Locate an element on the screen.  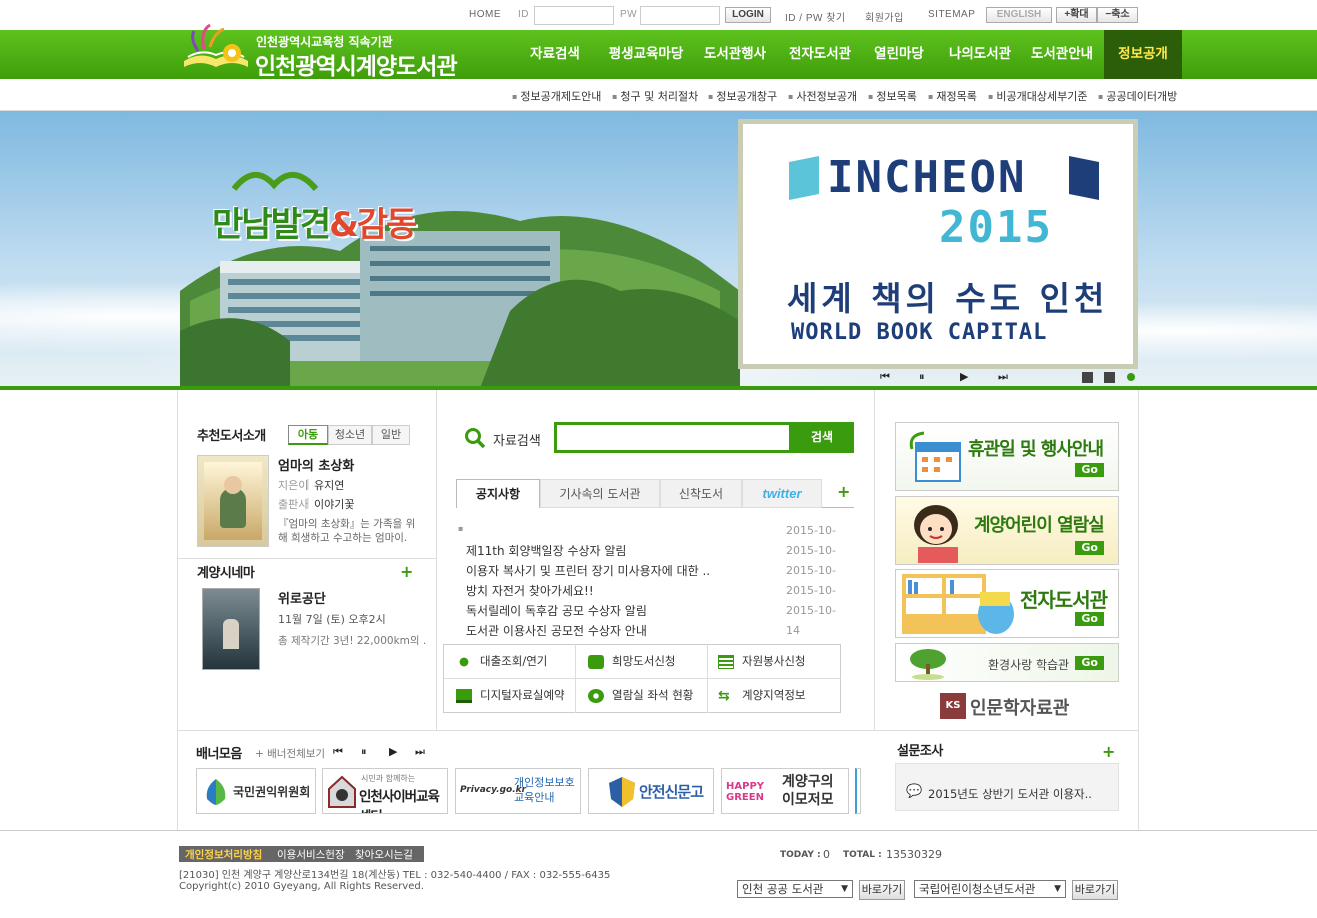
notice-title: 제11th 회양백일장 수상자 알림 is located at coordinates (601, 550).